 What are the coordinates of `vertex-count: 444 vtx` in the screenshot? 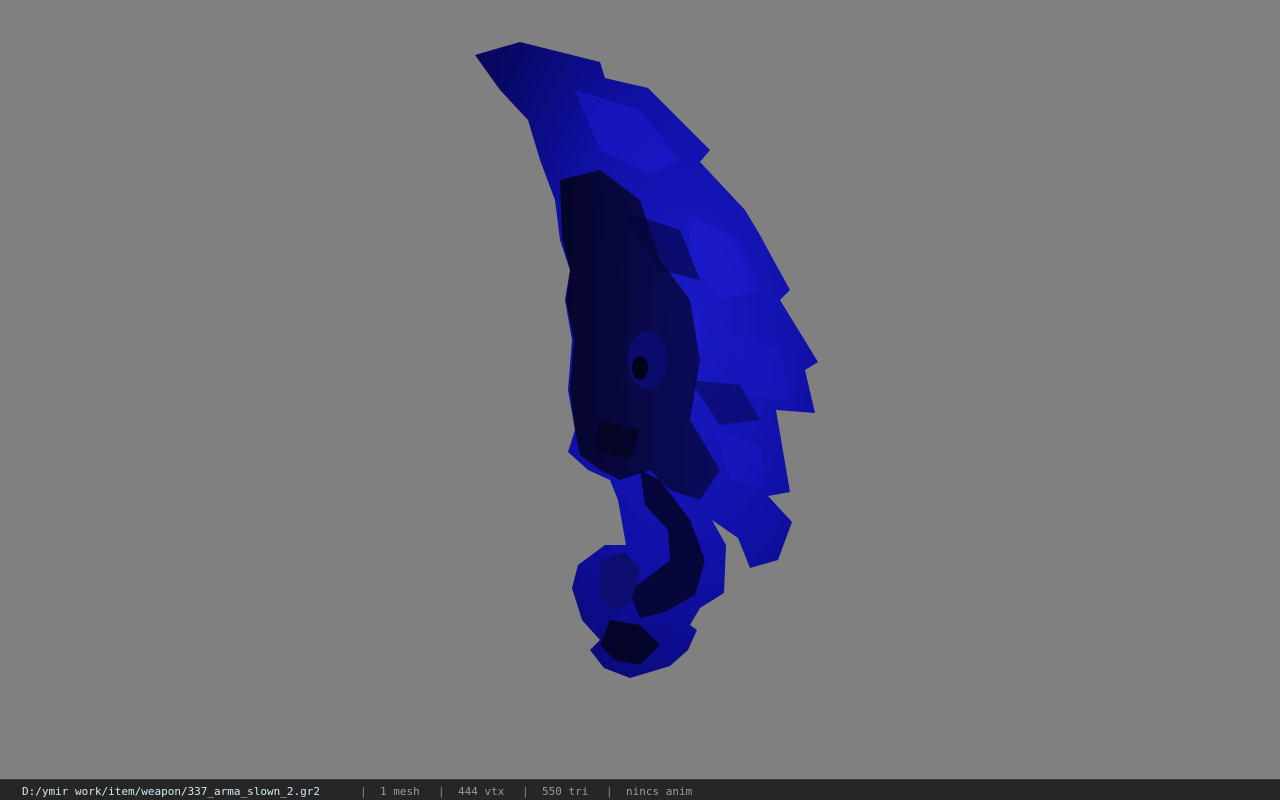 It's located at (481, 791).